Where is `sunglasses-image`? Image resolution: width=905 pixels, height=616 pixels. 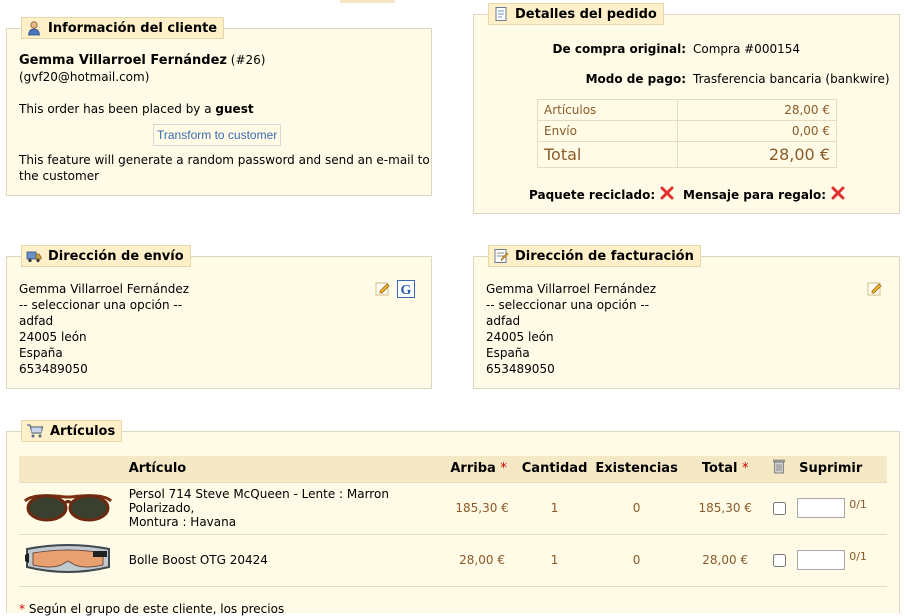
sunglasses-image is located at coordinates (72, 508).